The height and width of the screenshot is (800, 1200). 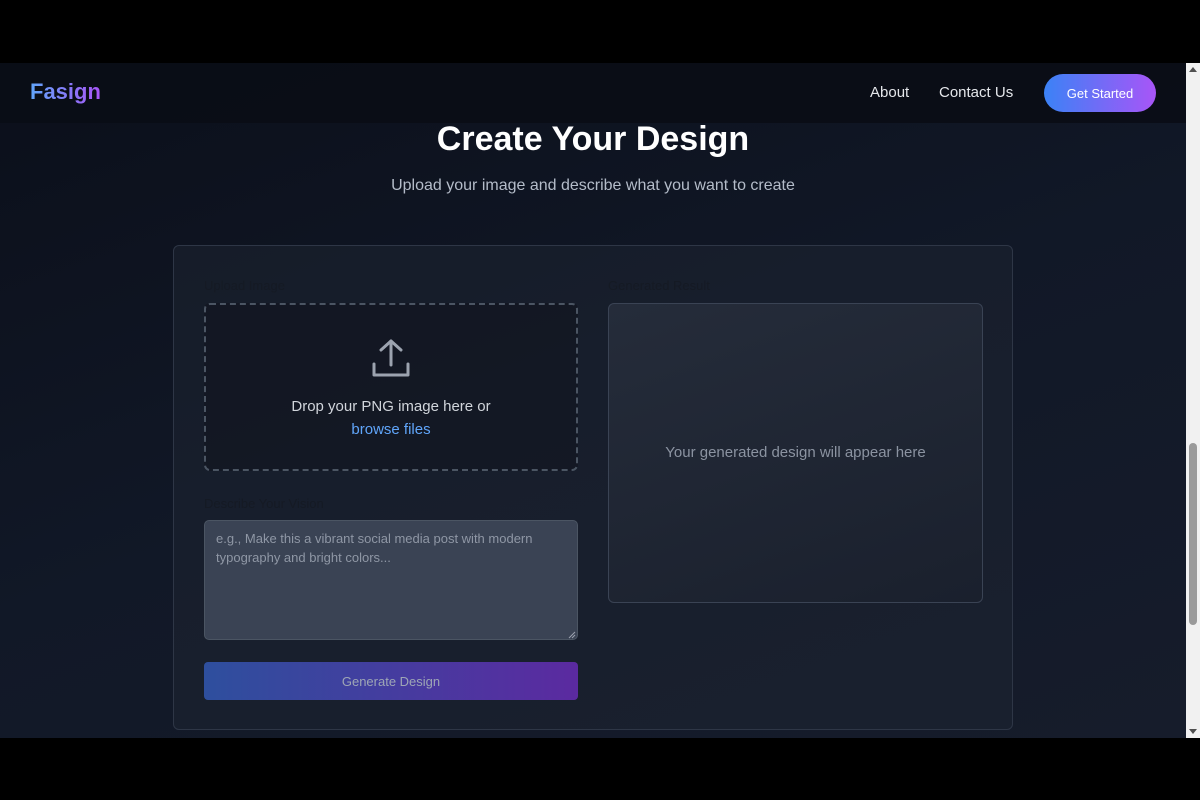 What do you see at coordinates (391, 429) in the screenshot?
I see `browse-files-link: browse files` at bounding box center [391, 429].